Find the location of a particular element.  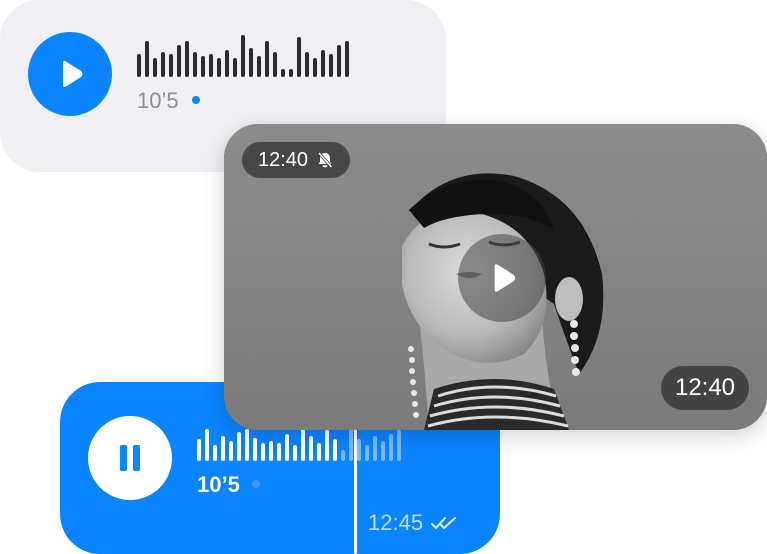

video-play-button is located at coordinates (502, 278).